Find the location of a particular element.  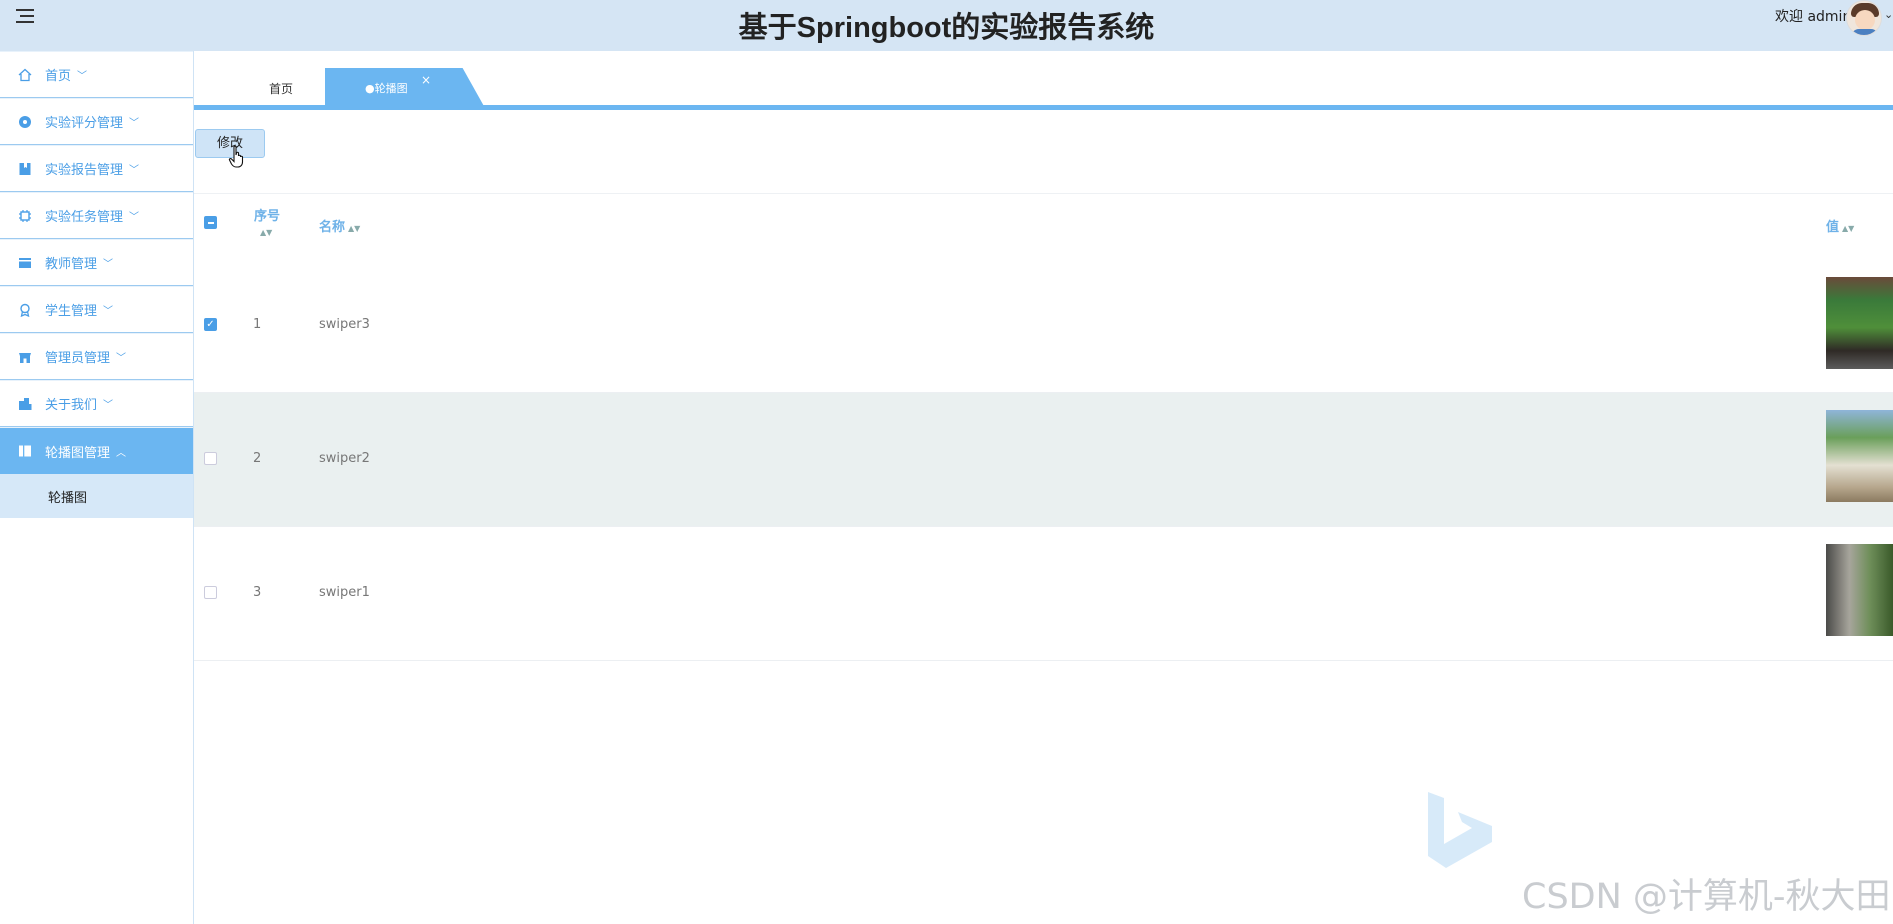

chevron-up-icon: ︿ is located at coordinates (121, 453).